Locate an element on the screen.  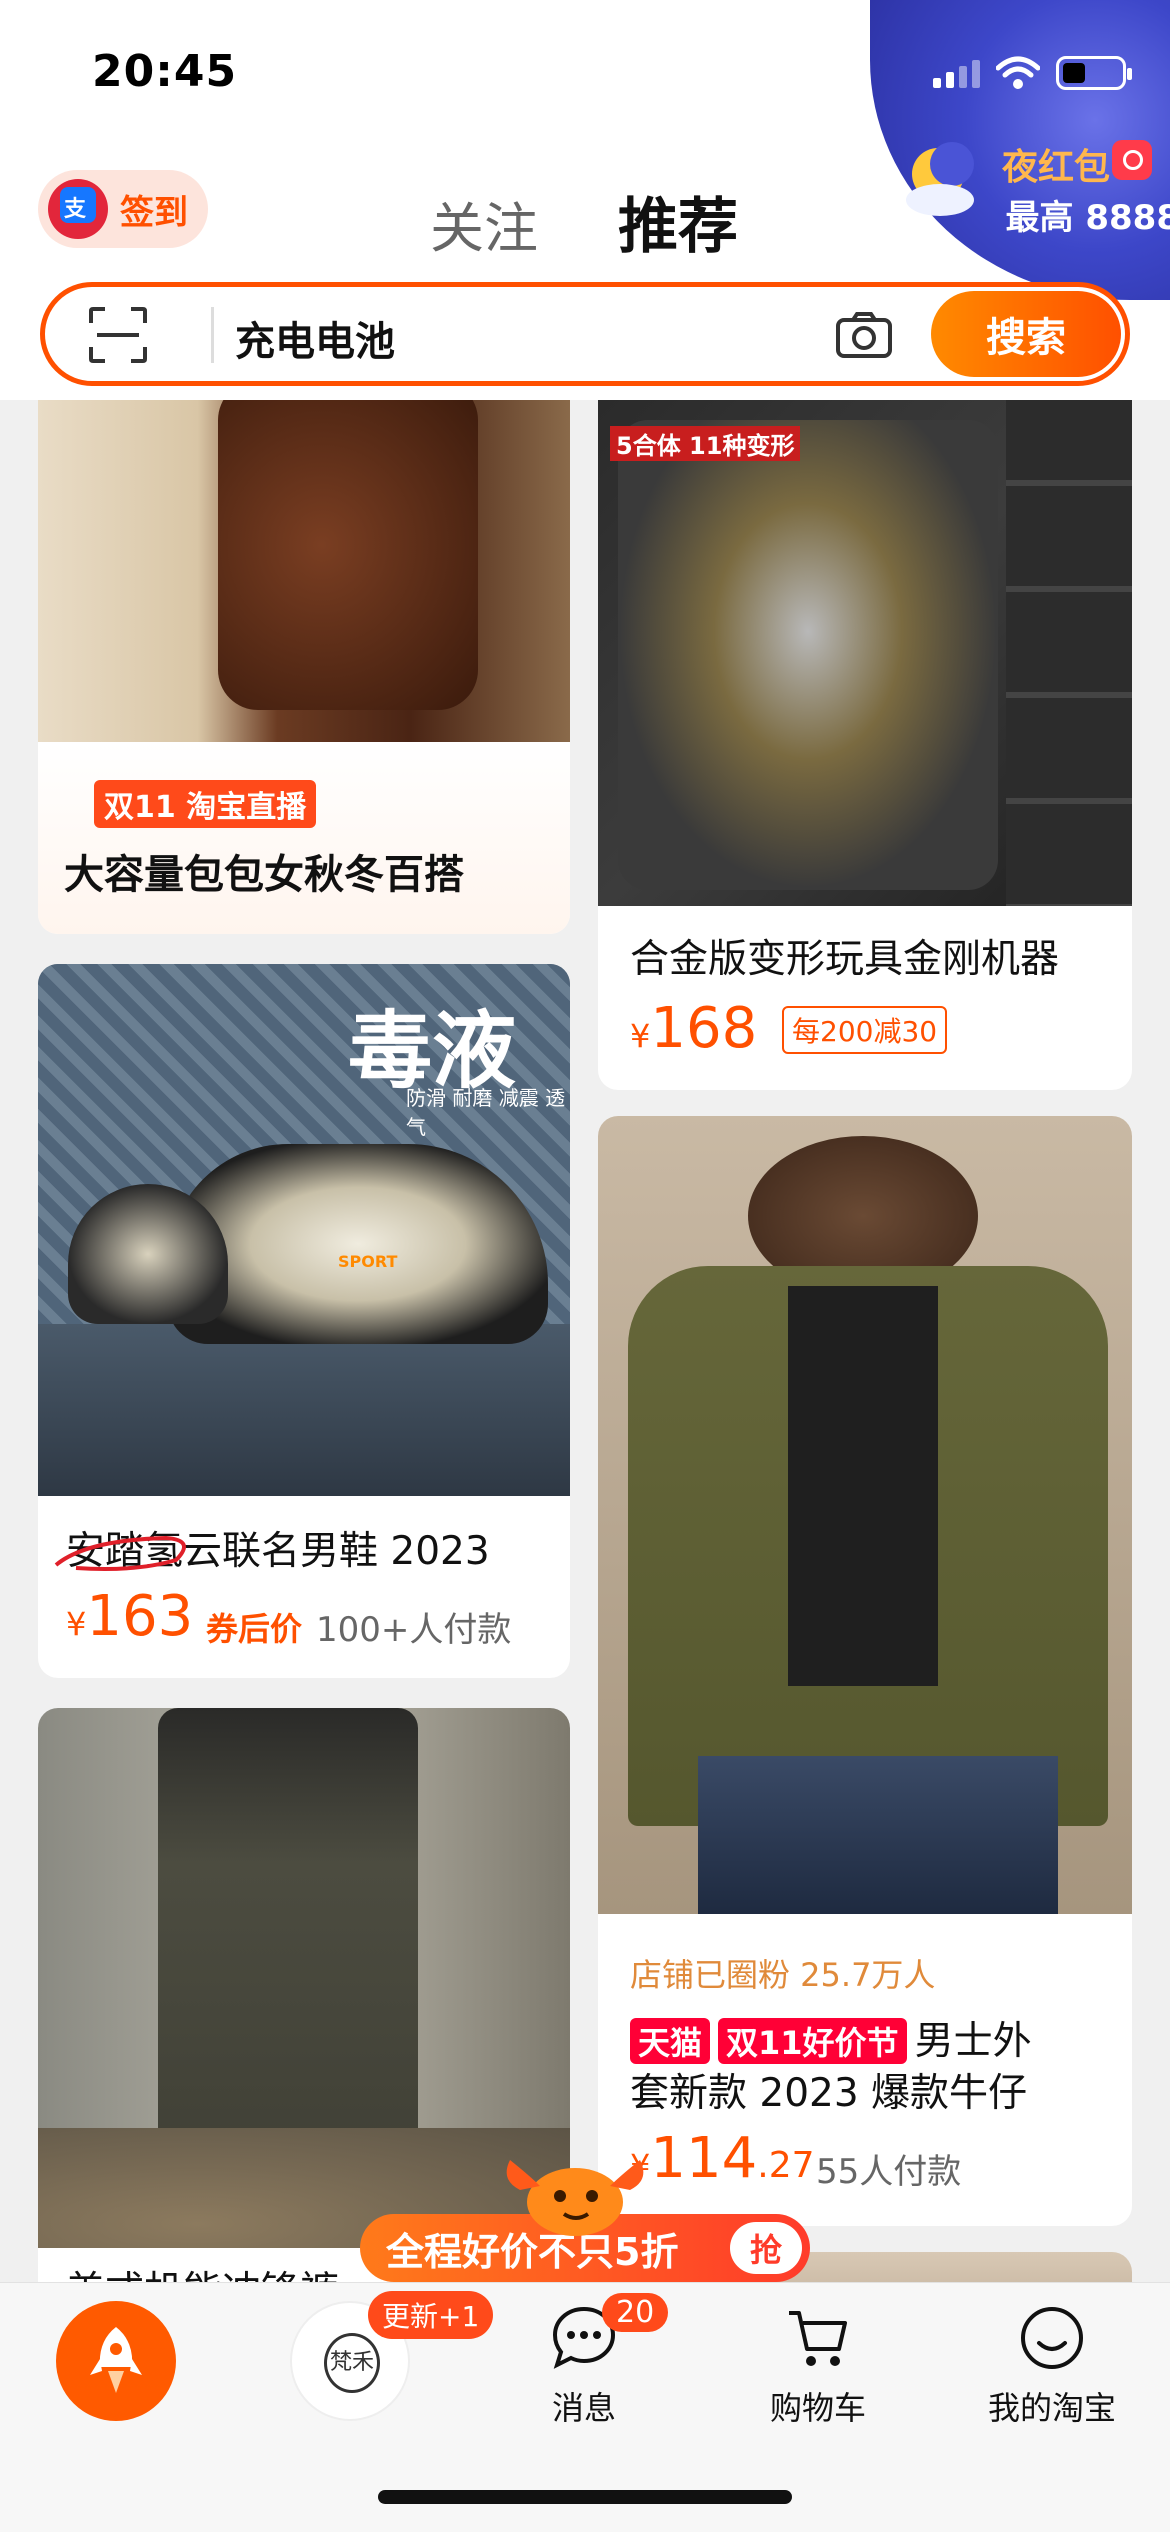
alipay-icon: 支 is located at coordinates (78, 209).